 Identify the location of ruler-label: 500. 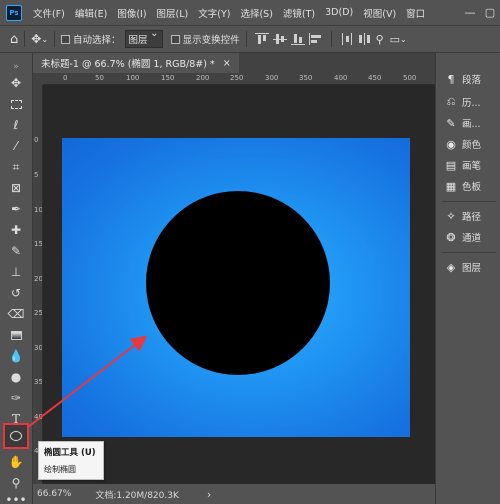
(410, 78).